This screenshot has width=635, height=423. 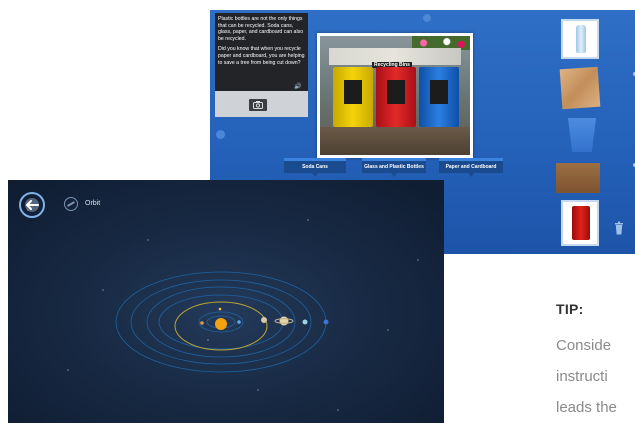 I want to click on planet-venus, so click(x=202, y=323).